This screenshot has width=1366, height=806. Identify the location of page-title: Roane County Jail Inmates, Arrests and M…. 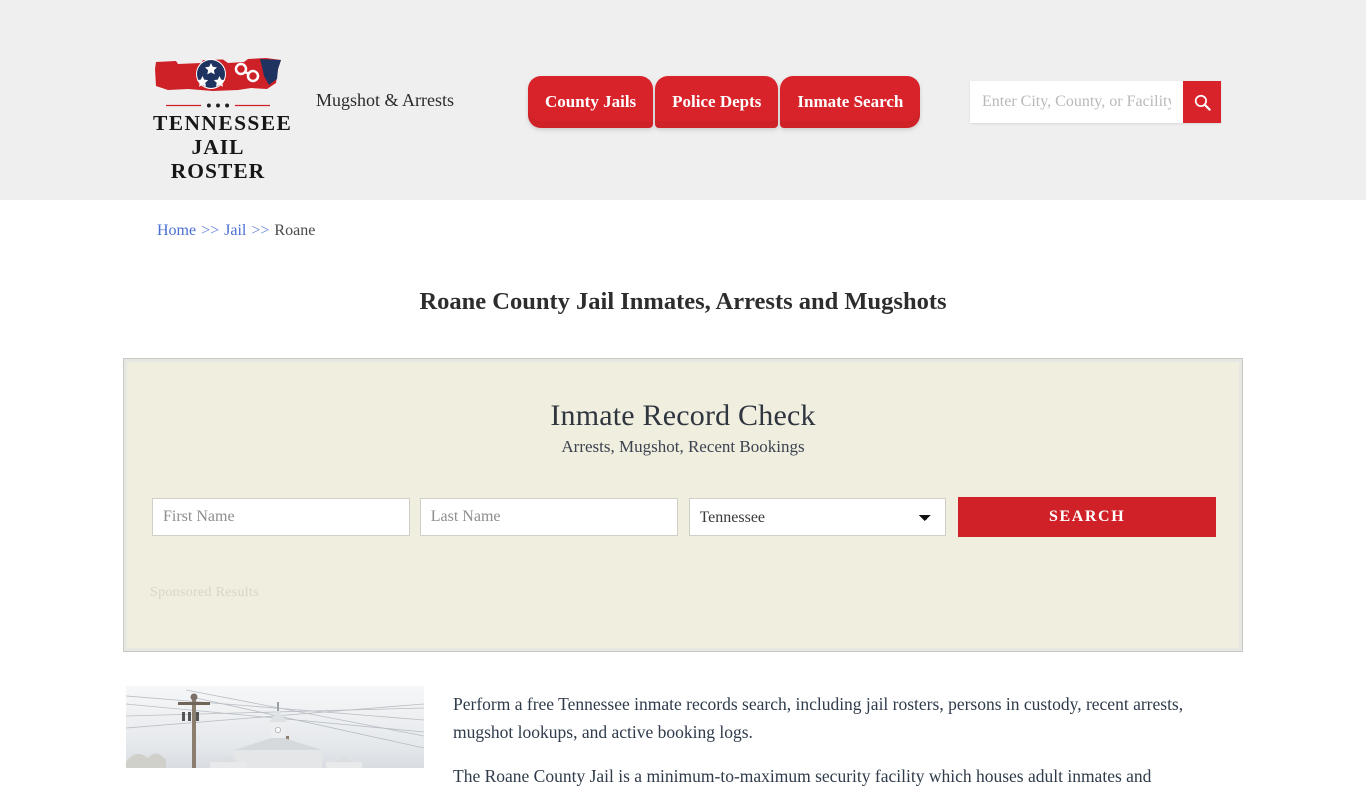
(683, 302).